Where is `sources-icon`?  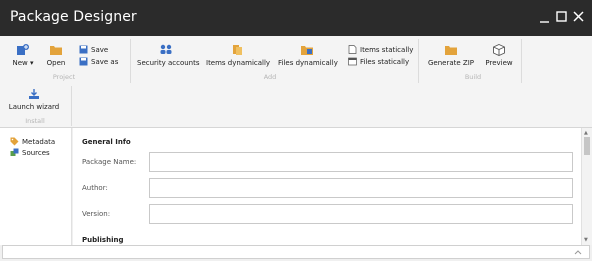 sources-icon is located at coordinates (14, 152).